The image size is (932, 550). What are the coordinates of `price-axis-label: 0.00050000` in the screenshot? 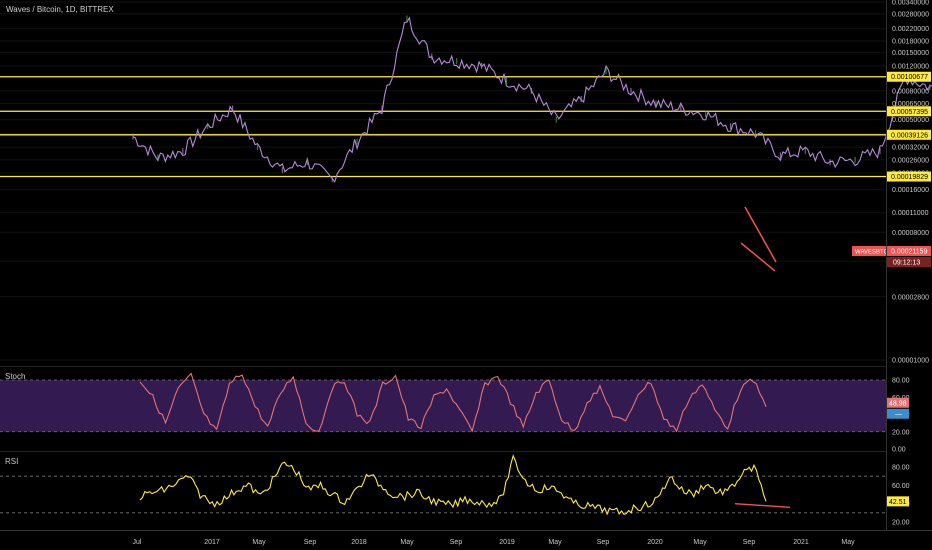 It's located at (910, 120).